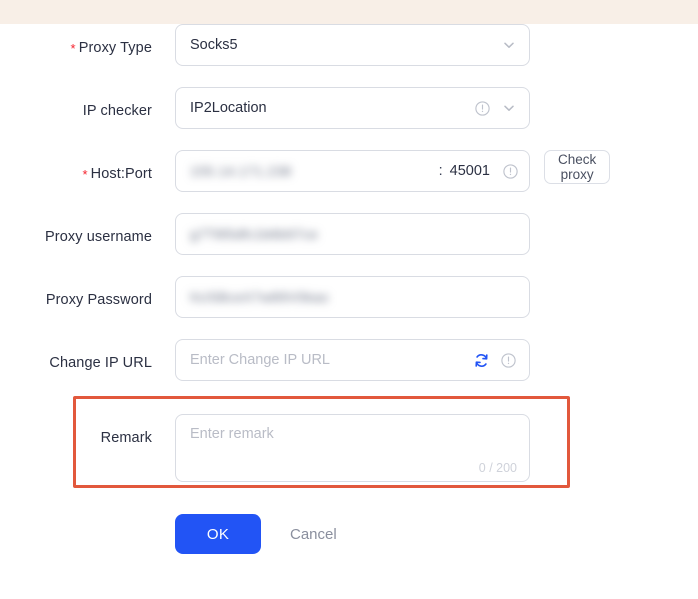 The width and height of the screenshot is (698, 599). I want to click on field-wrap-change-ip-url: Enter Change IP URL, so click(352, 360).